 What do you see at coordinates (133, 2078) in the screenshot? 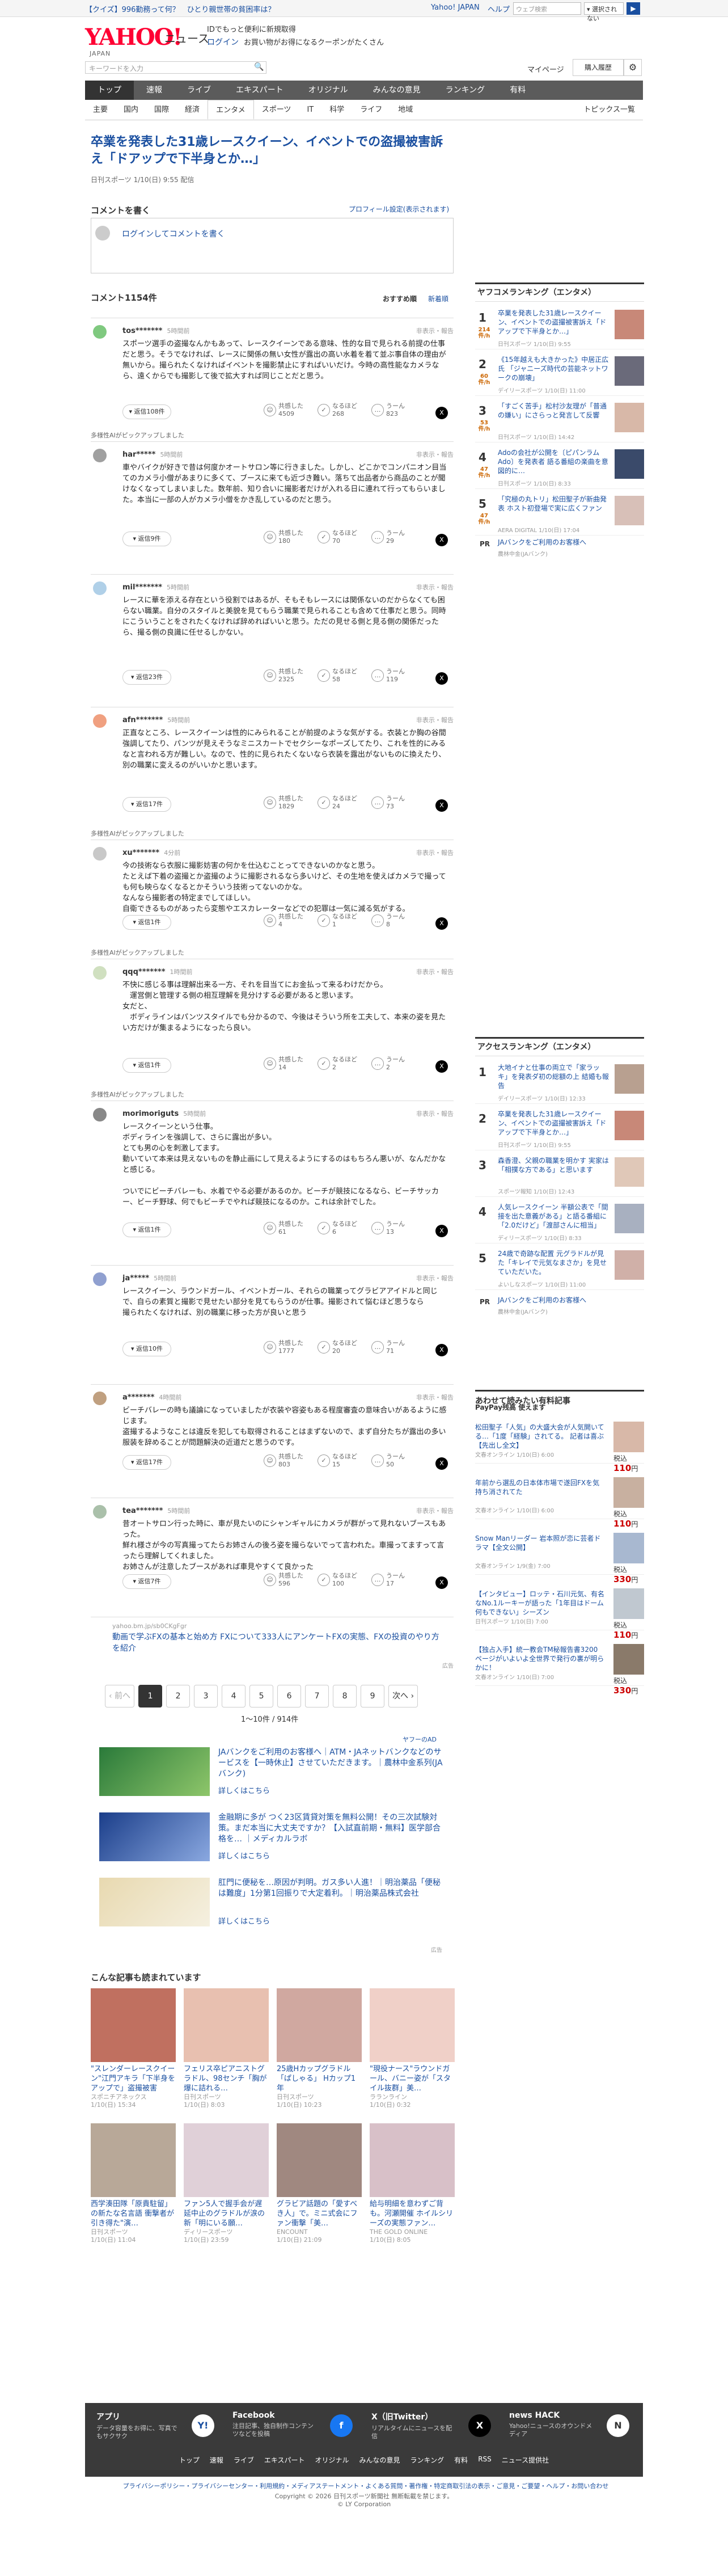
I see `recommended-title: "スレンダーレースクイーン"江門アキラ「下半身をアップで」盗撮被害` at bounding box center [133, 2078].